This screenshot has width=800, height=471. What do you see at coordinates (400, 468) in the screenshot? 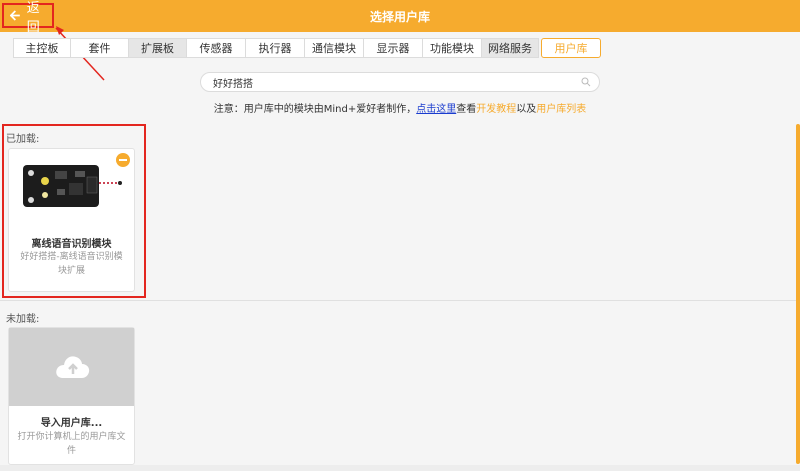
I see `bottom-edge` at bounding box center [400, 468].